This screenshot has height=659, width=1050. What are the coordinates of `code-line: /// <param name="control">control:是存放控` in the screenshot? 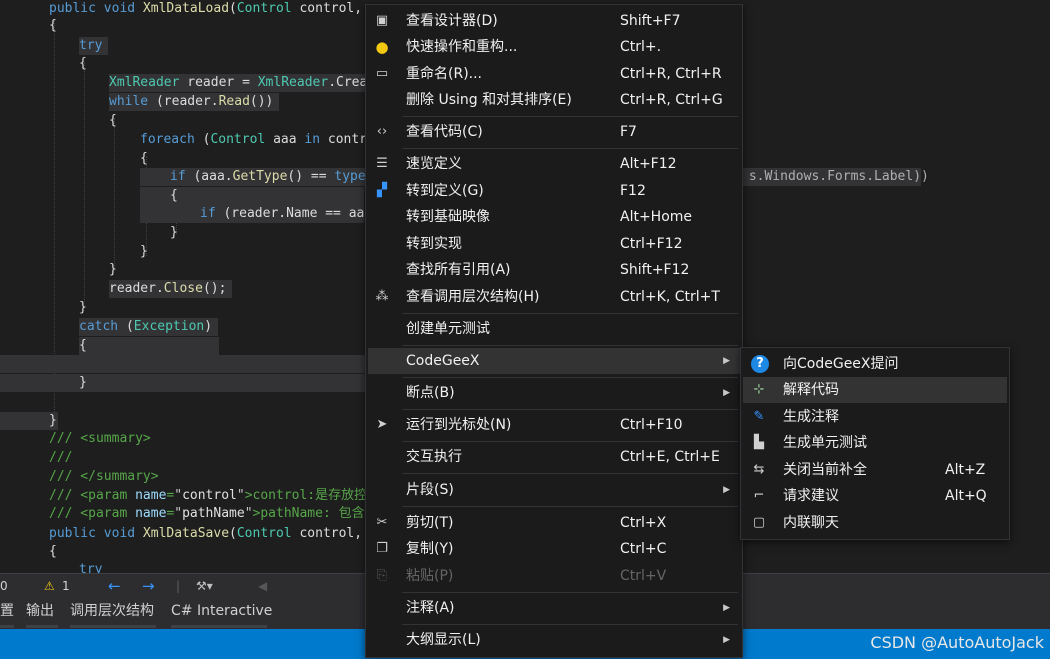 It's located at (208, 495).